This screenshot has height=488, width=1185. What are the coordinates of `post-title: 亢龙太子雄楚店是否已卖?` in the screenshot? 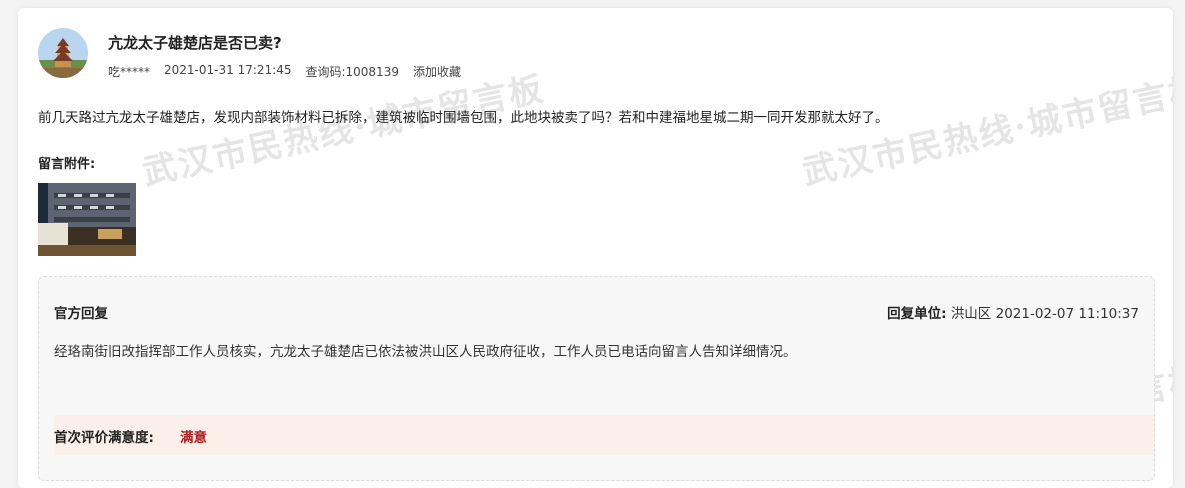 It's located at (195, 43).